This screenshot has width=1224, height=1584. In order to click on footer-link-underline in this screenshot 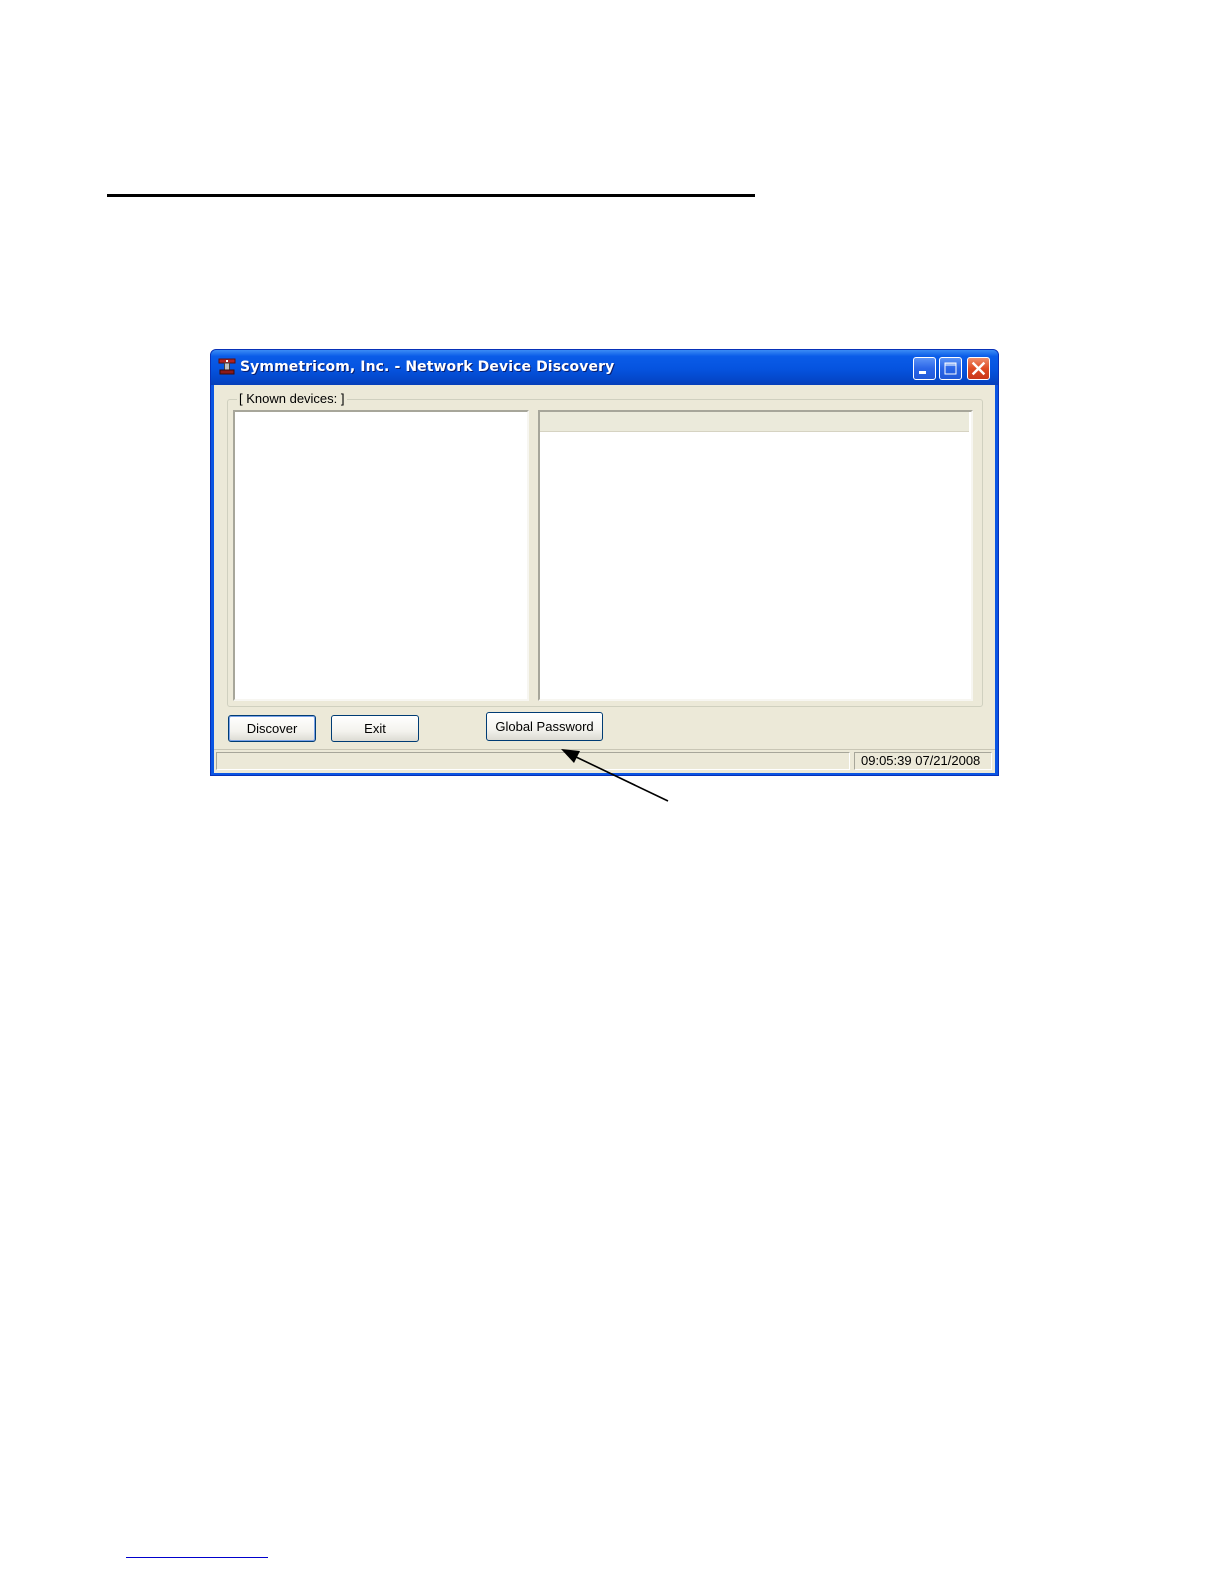, I will do `click(197, 1557)`.